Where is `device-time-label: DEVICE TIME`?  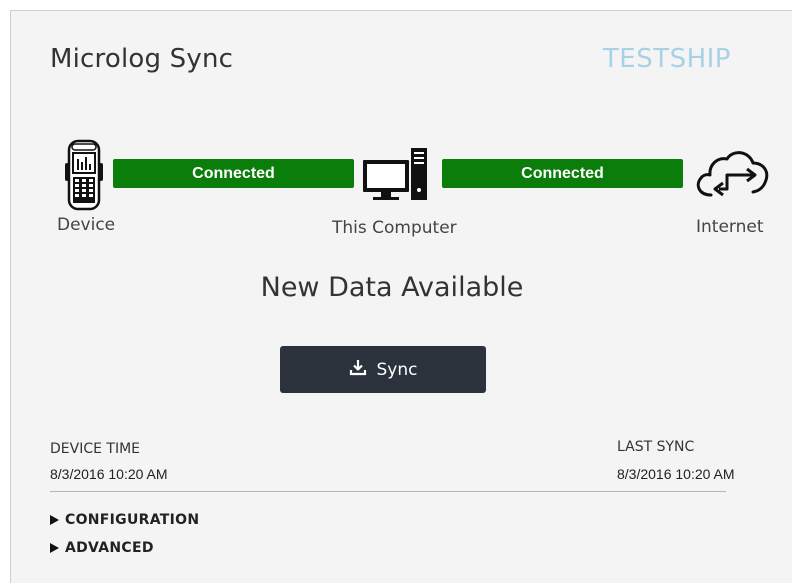
device-time-label: DEVICE TIME is located at coordinates (95, 449).